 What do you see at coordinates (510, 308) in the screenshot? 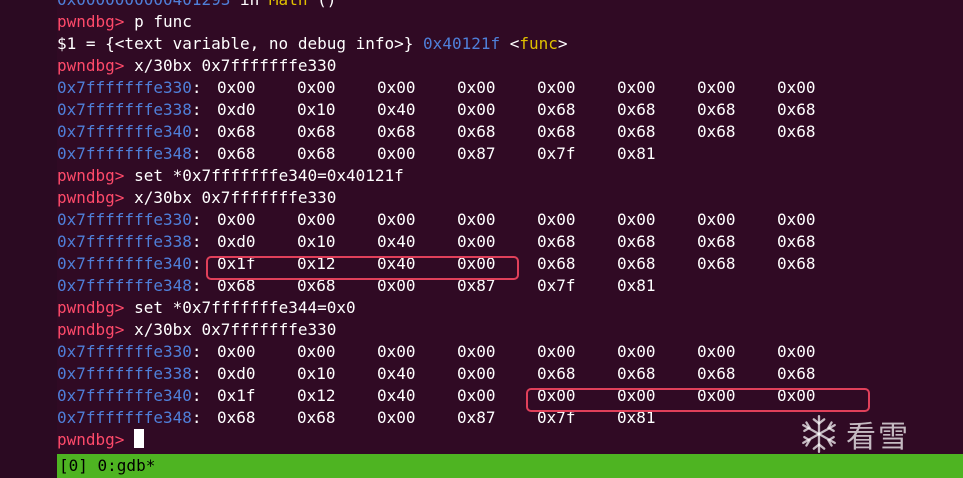
I see `command-line: pwndbg> set *0x7fffffffe344=0x0` at bounding box center [510, 308].